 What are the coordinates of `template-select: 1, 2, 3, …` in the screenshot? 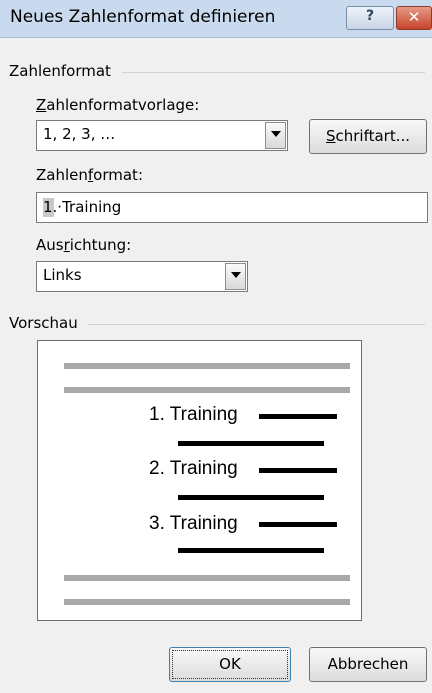 It's located at (162, 135).